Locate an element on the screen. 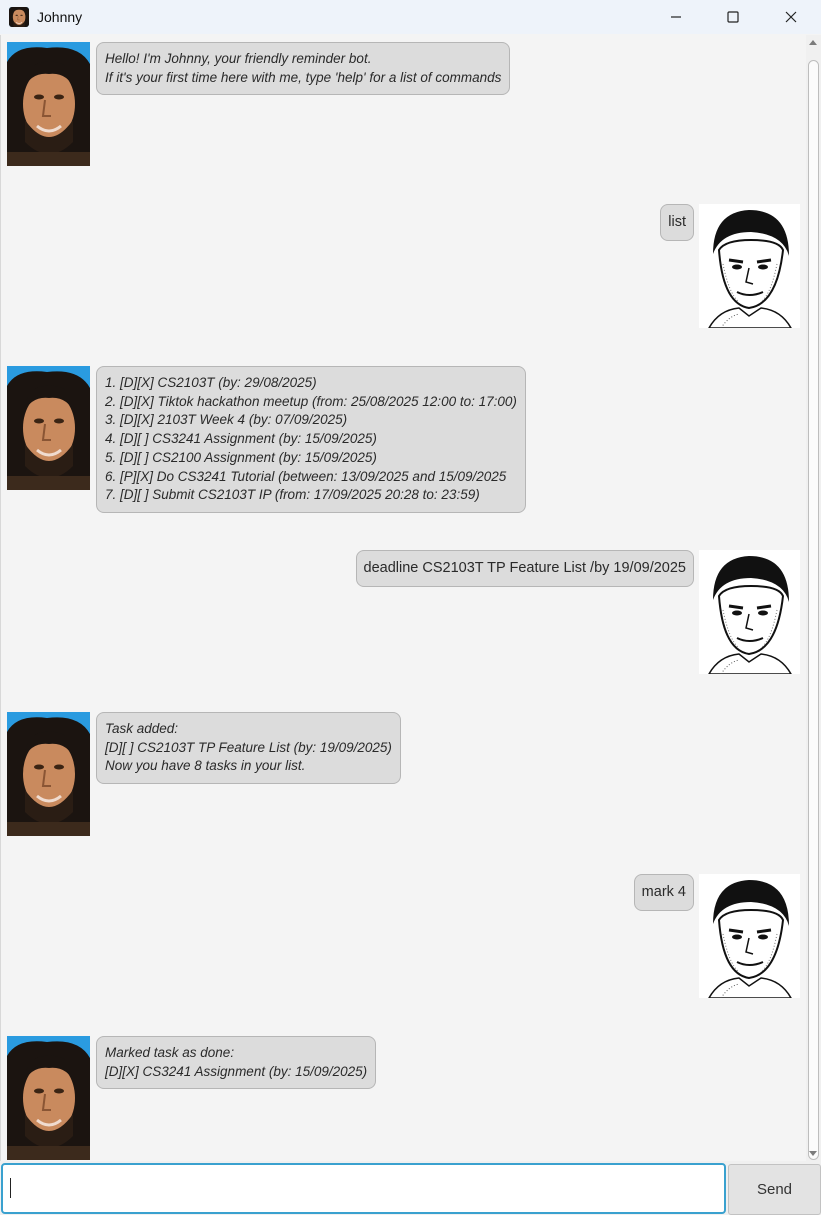 This screenshot has height=1215, width=821. input-bar: Send is located at coordinates (410, 1188).